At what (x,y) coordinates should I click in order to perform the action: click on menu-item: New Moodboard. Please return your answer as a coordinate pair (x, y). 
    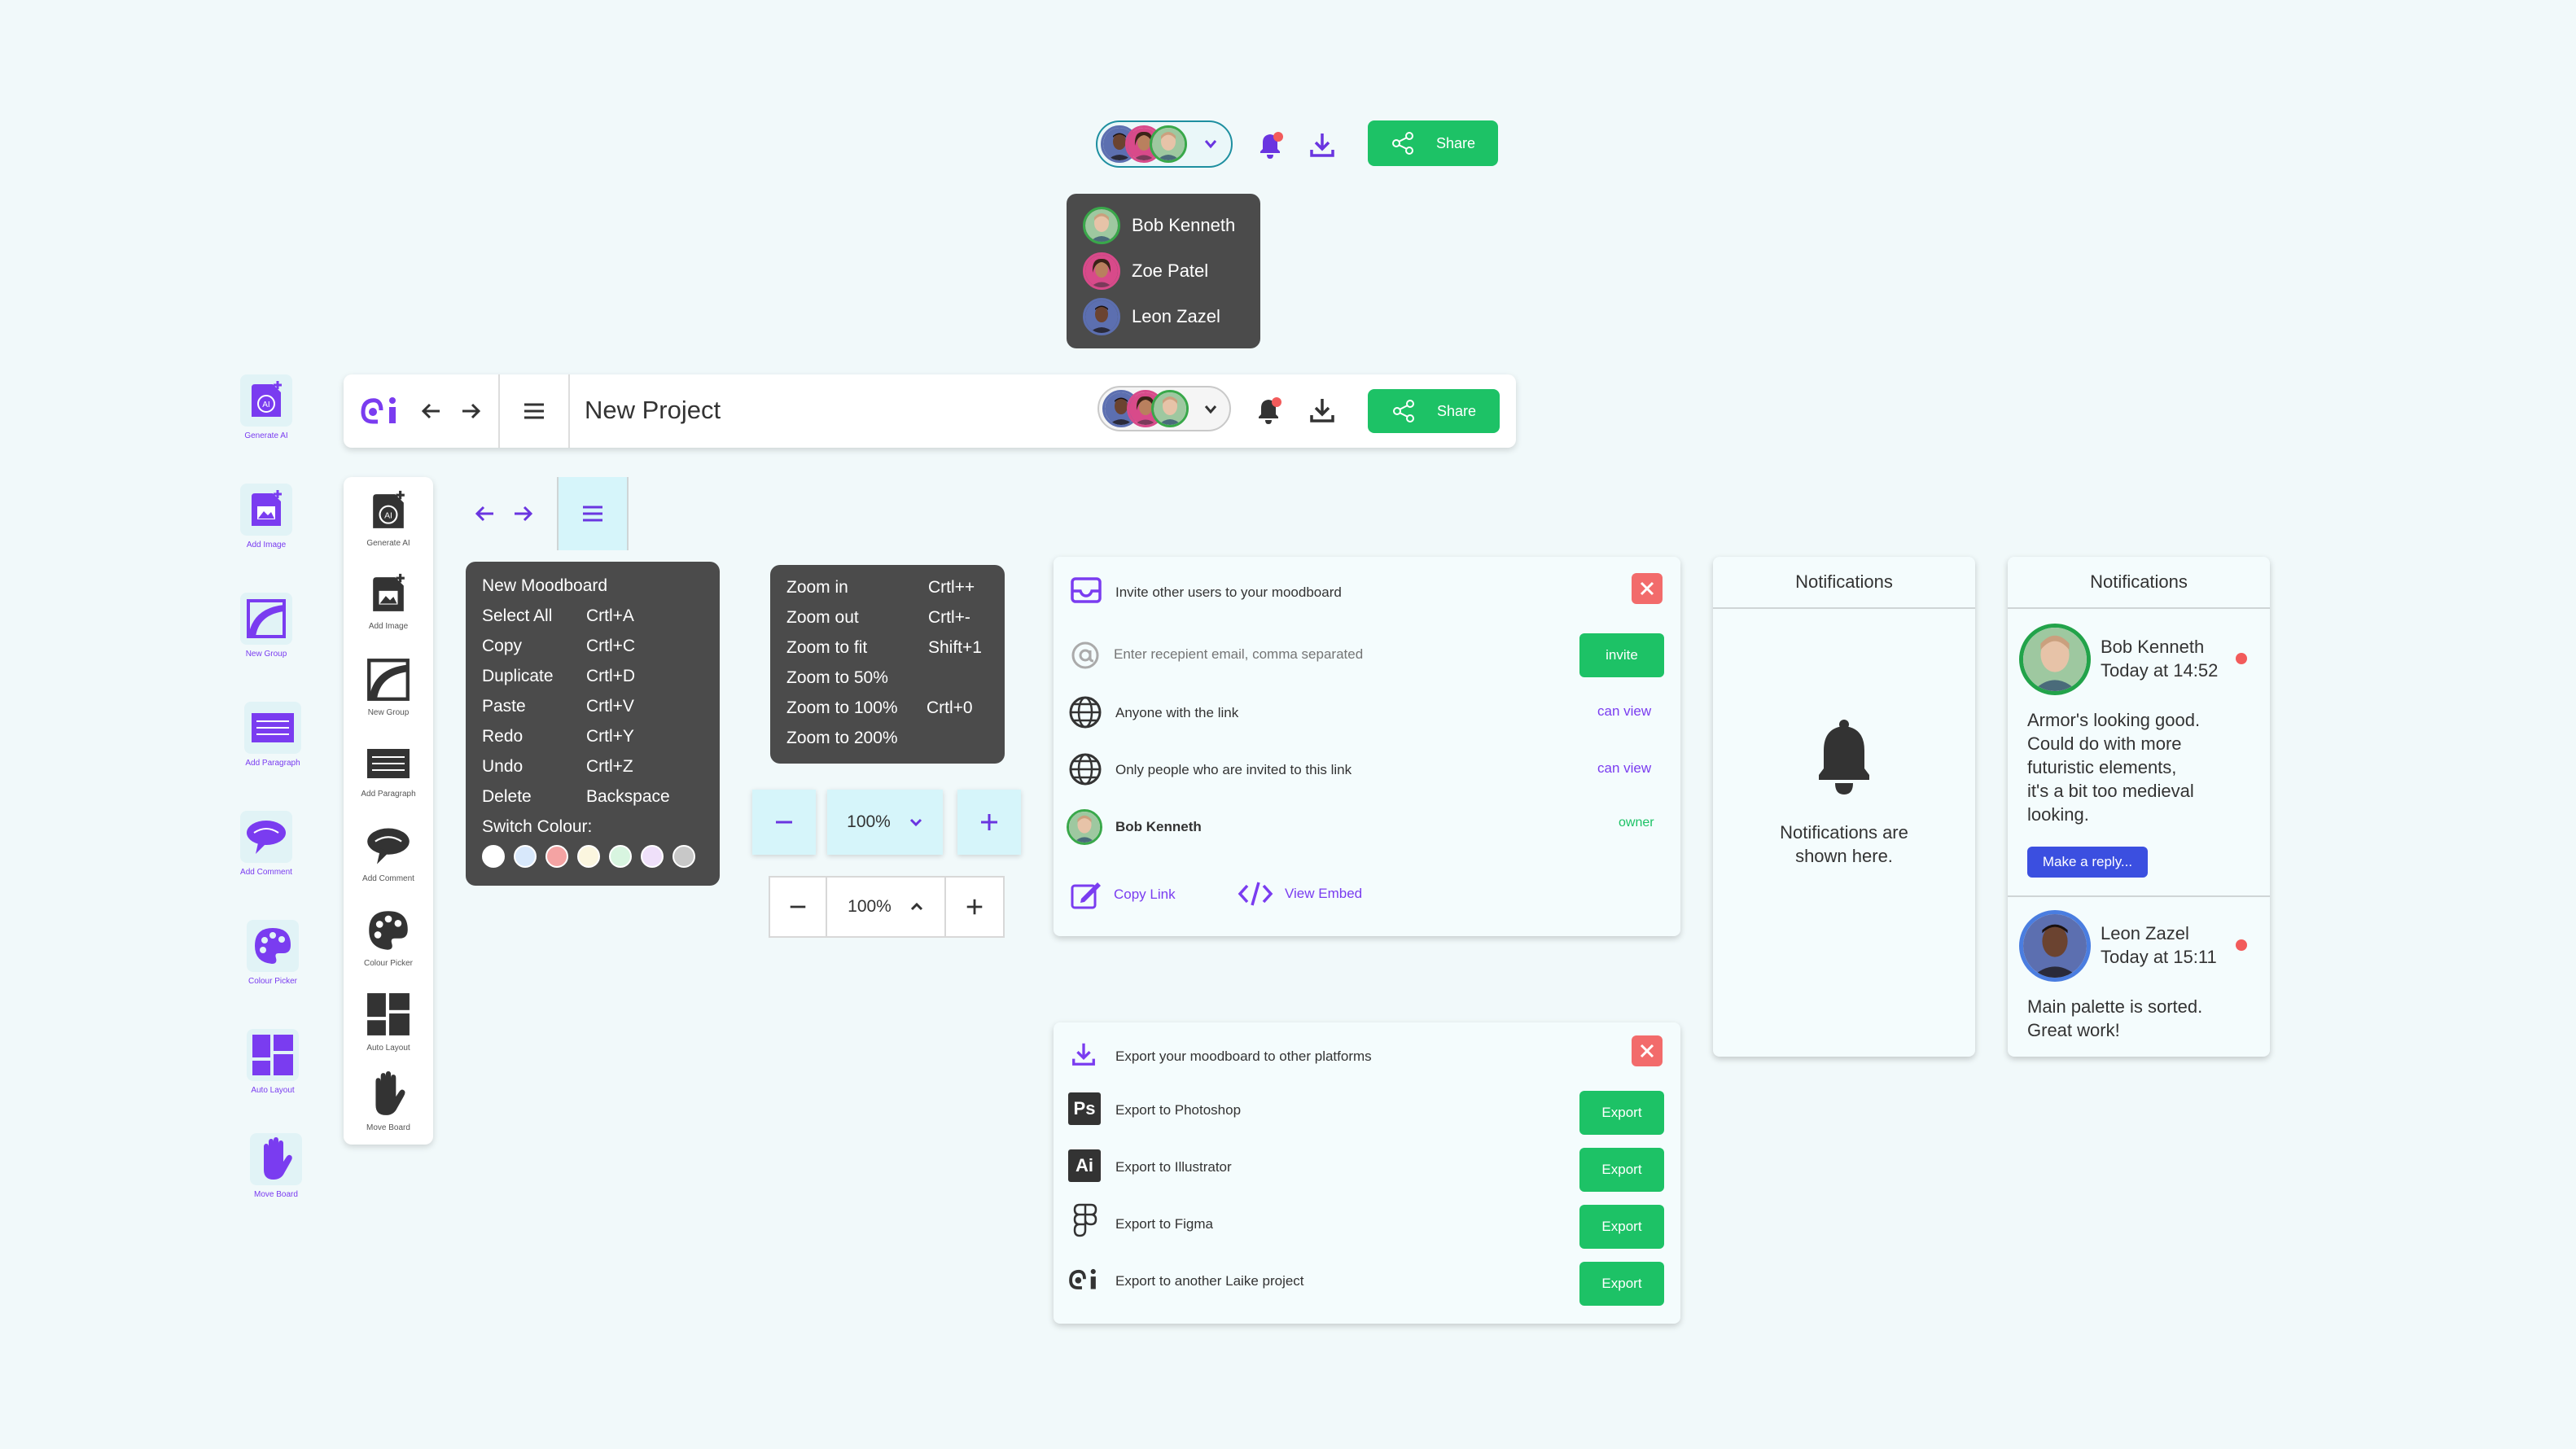
    Looking at the image, I should click on (593, 586).